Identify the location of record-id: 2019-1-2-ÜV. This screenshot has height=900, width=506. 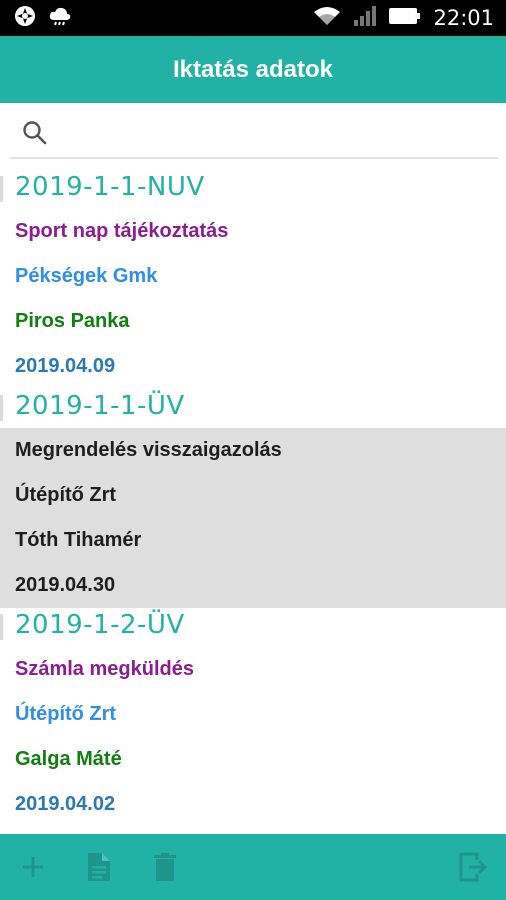
(100, 625).